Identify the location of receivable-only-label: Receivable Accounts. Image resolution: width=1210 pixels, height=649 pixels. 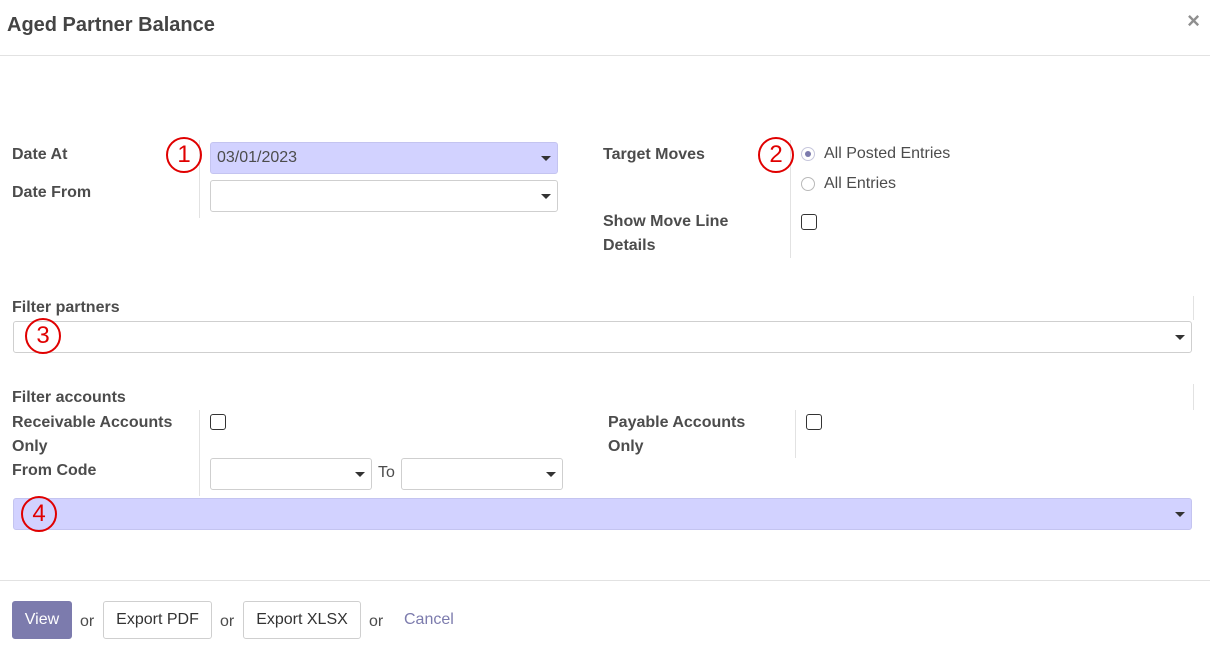
(92, 422).